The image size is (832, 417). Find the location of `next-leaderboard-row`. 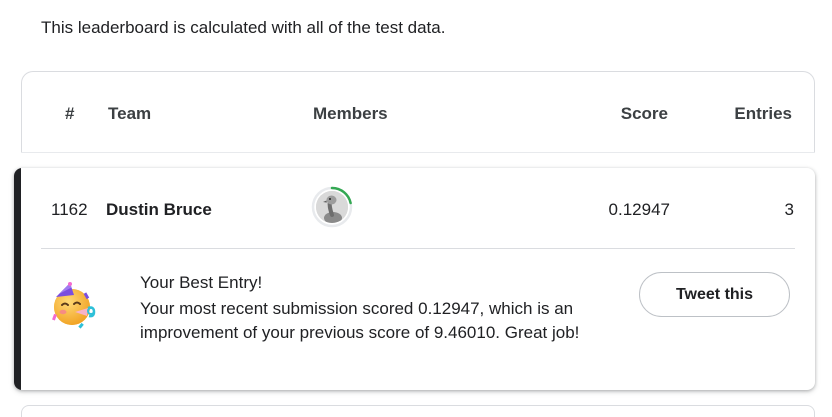

next-leaderboard-row is located at coordinates (418, 411).